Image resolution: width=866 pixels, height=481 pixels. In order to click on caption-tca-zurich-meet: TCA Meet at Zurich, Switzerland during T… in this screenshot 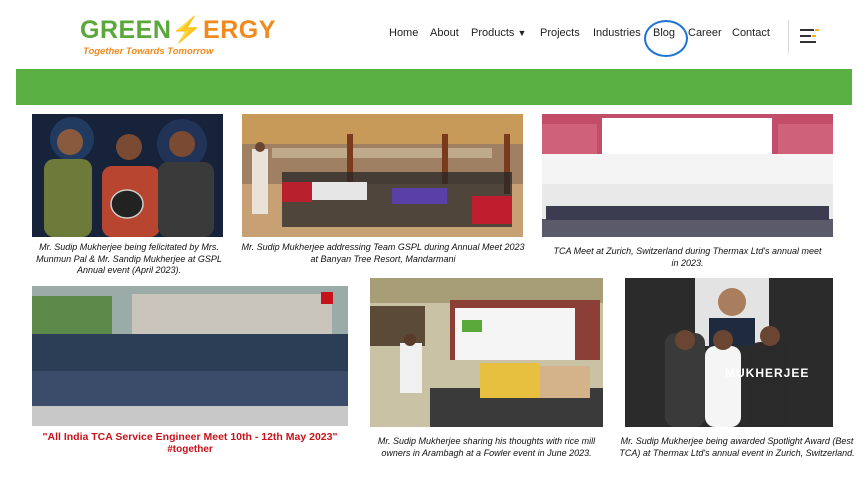, I will do `click(687, 257)`.